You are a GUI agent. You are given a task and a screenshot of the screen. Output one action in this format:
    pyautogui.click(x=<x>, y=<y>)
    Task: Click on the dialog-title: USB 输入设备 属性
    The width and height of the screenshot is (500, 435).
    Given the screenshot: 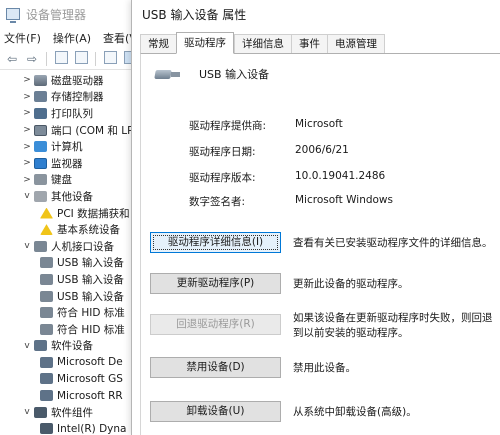 What is the action you would take?
    pyautogui.click(x=194, y=15)
    